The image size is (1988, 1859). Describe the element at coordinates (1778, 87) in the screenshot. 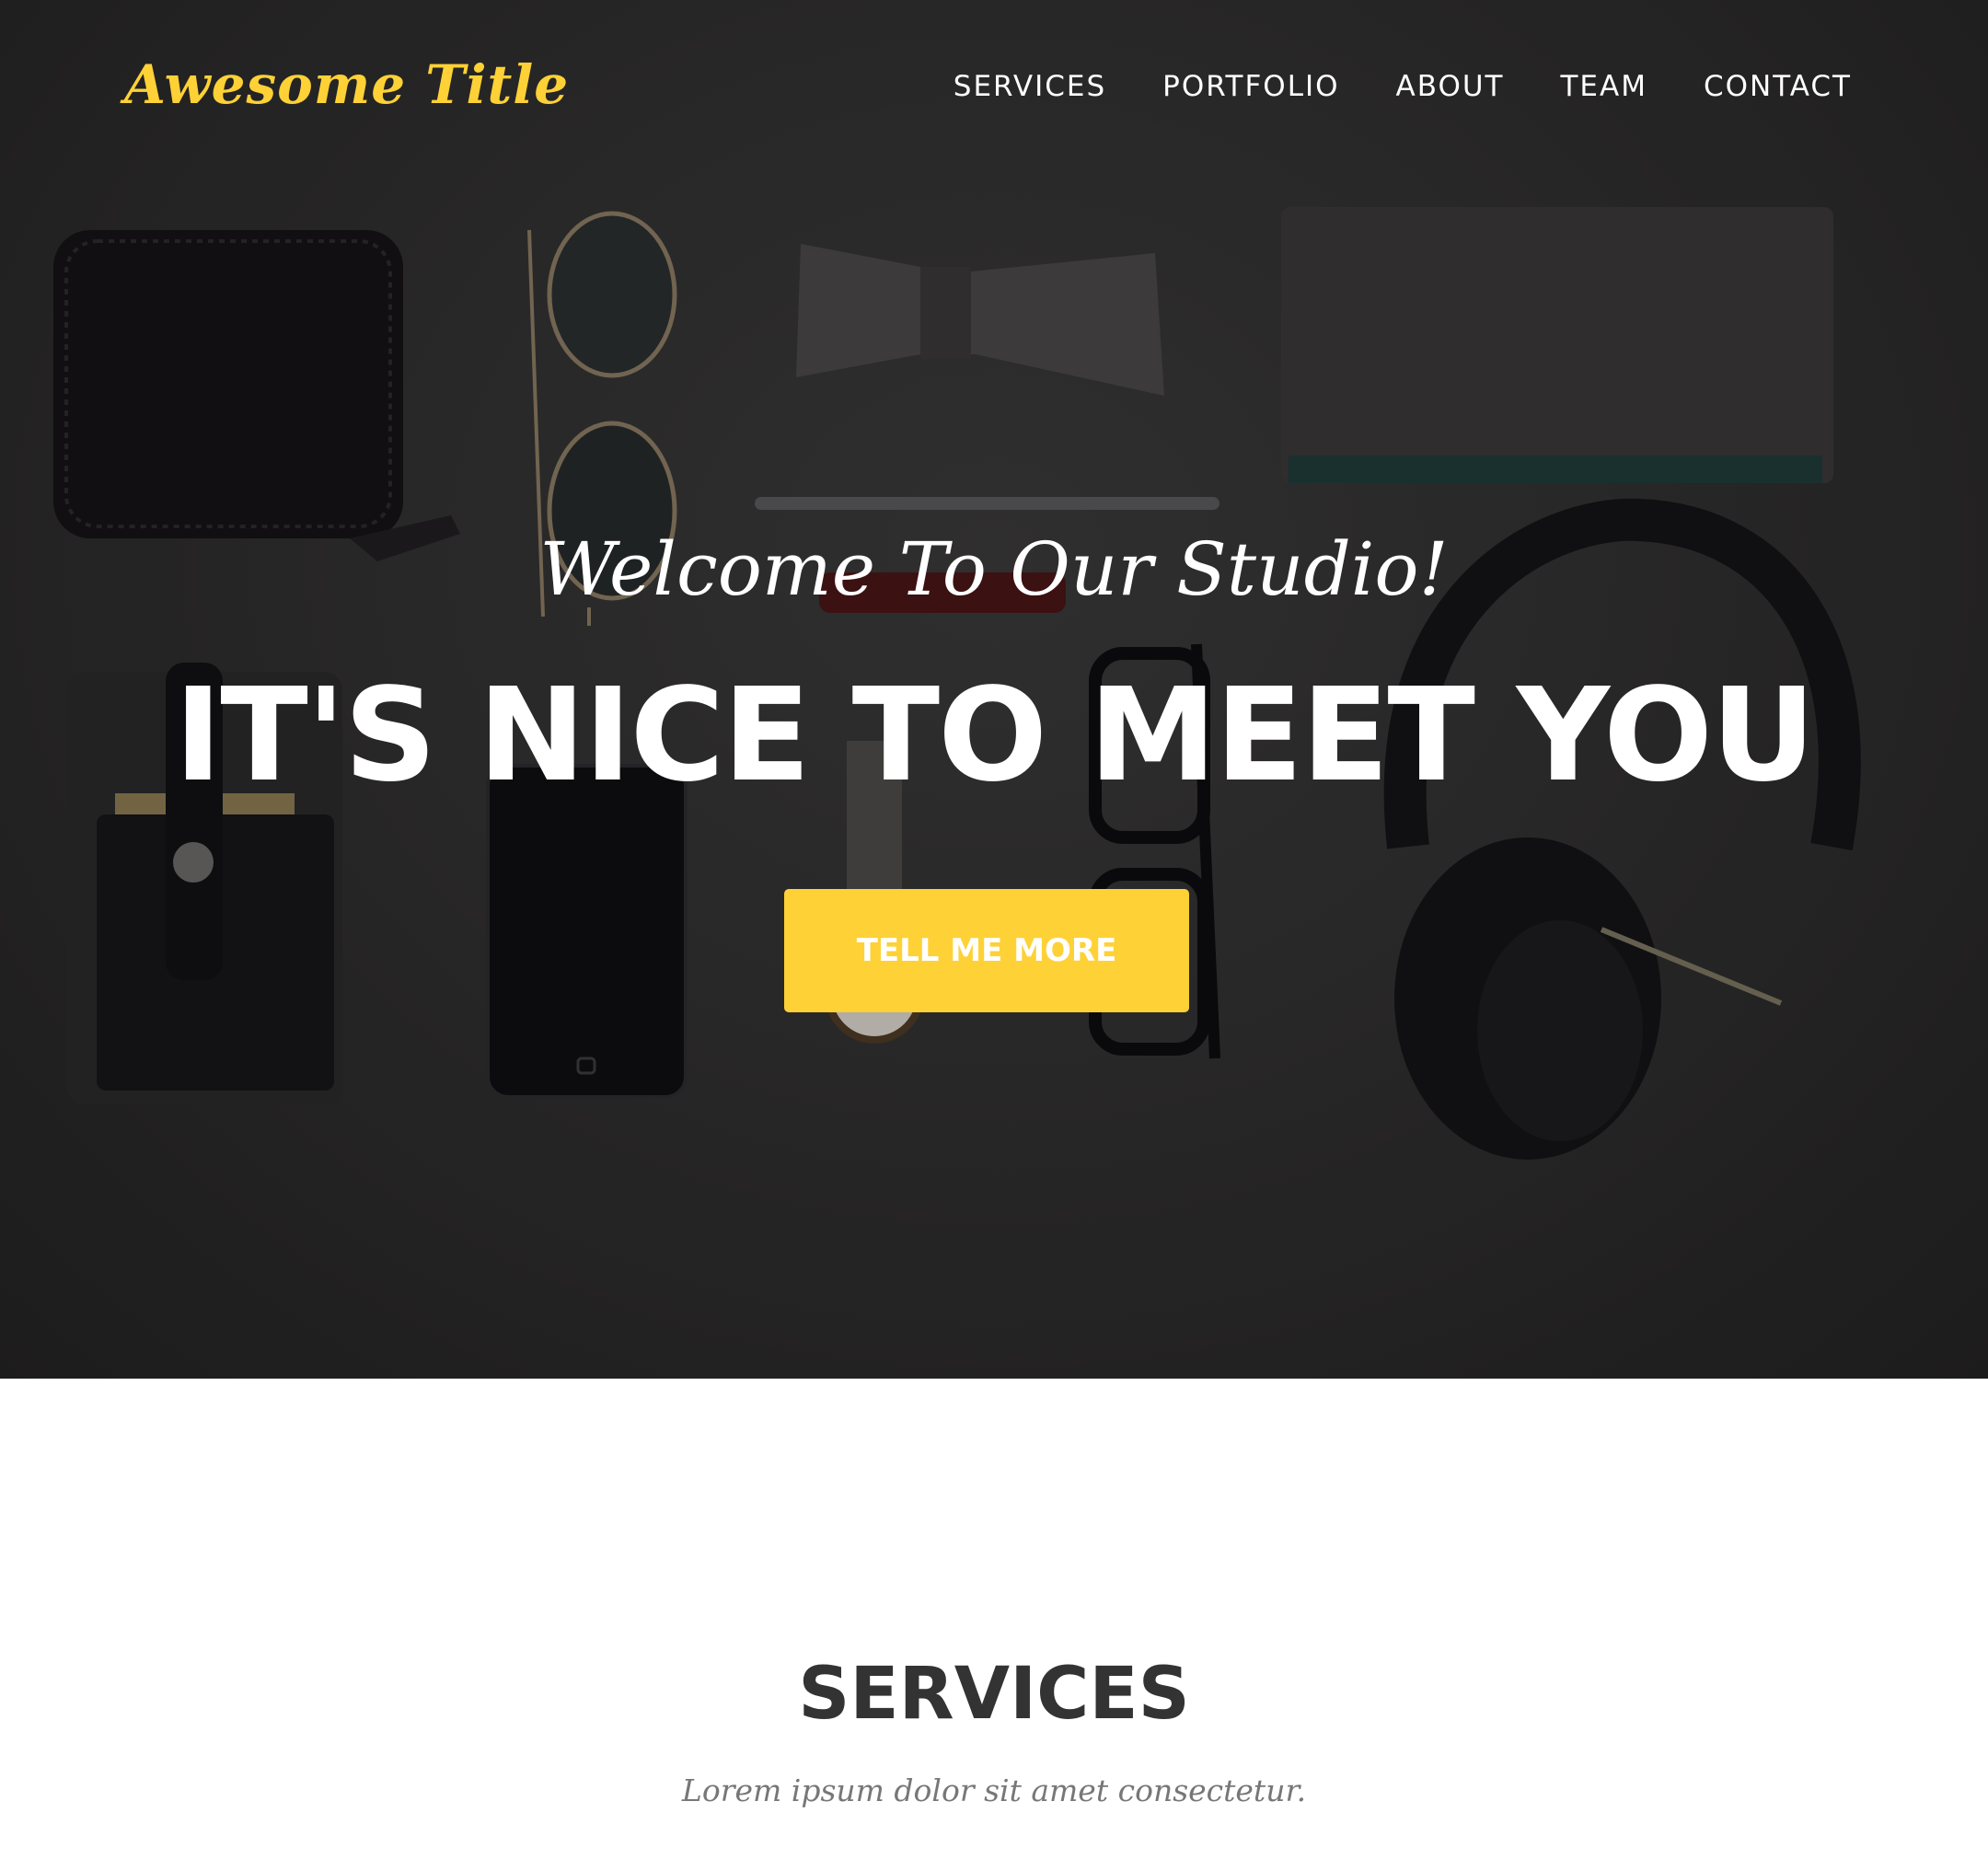

I see `nav-item-contact: CONTACT` at that location.